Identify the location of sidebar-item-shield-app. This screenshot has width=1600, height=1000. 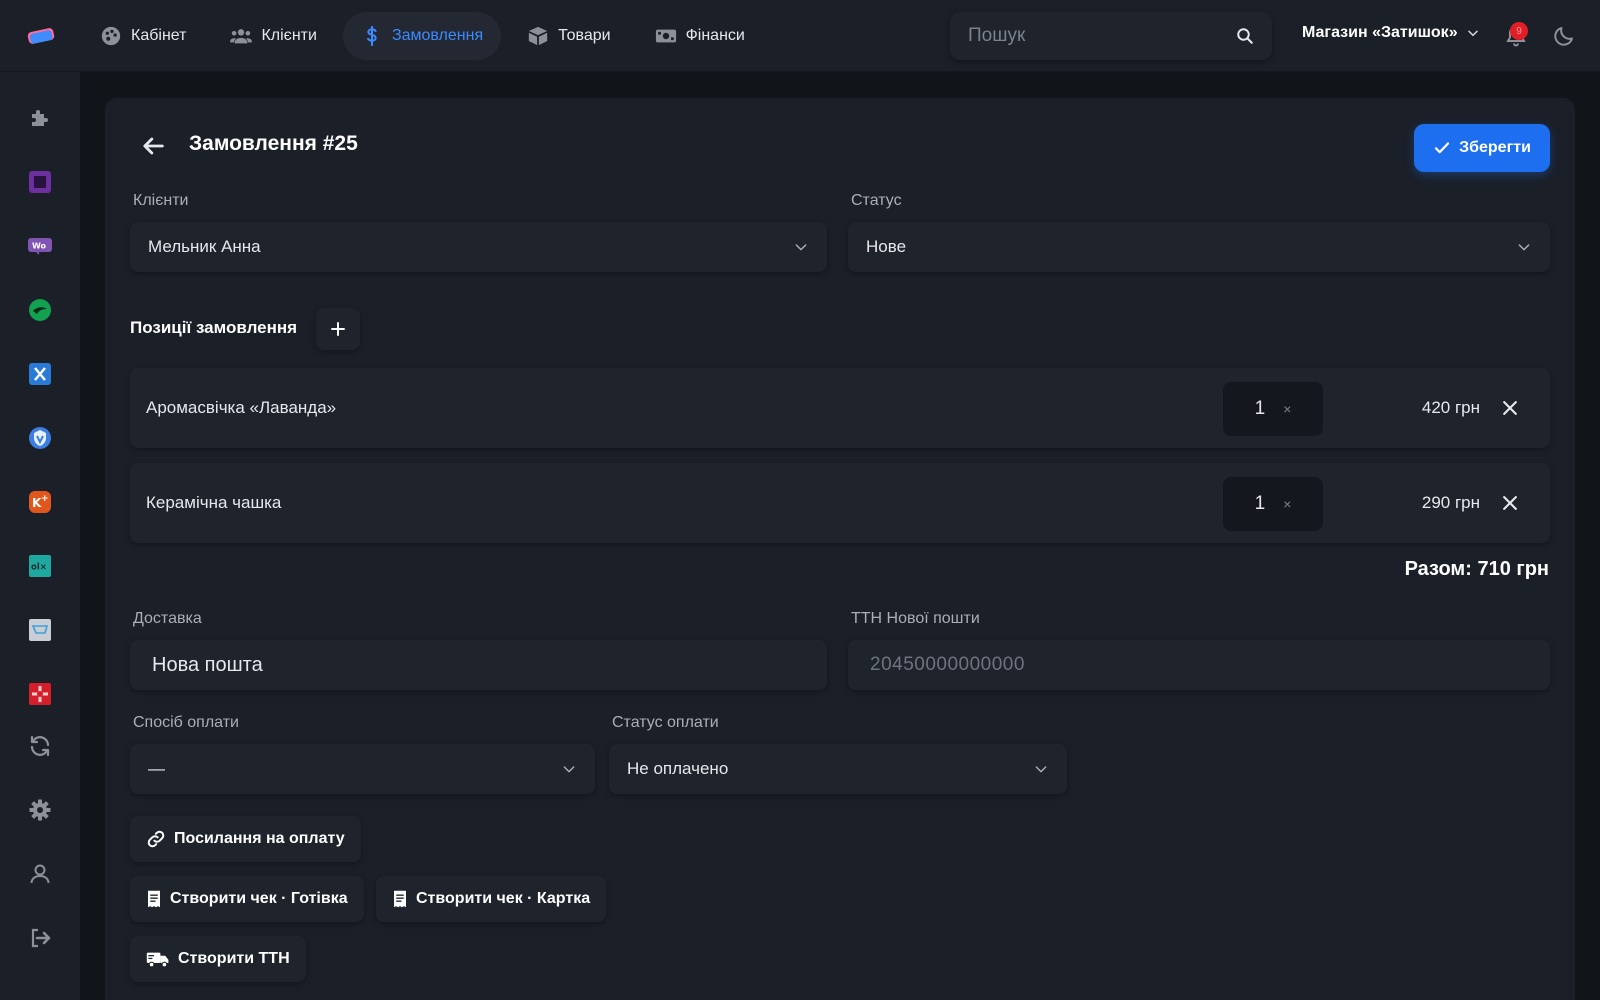
(40, 438).